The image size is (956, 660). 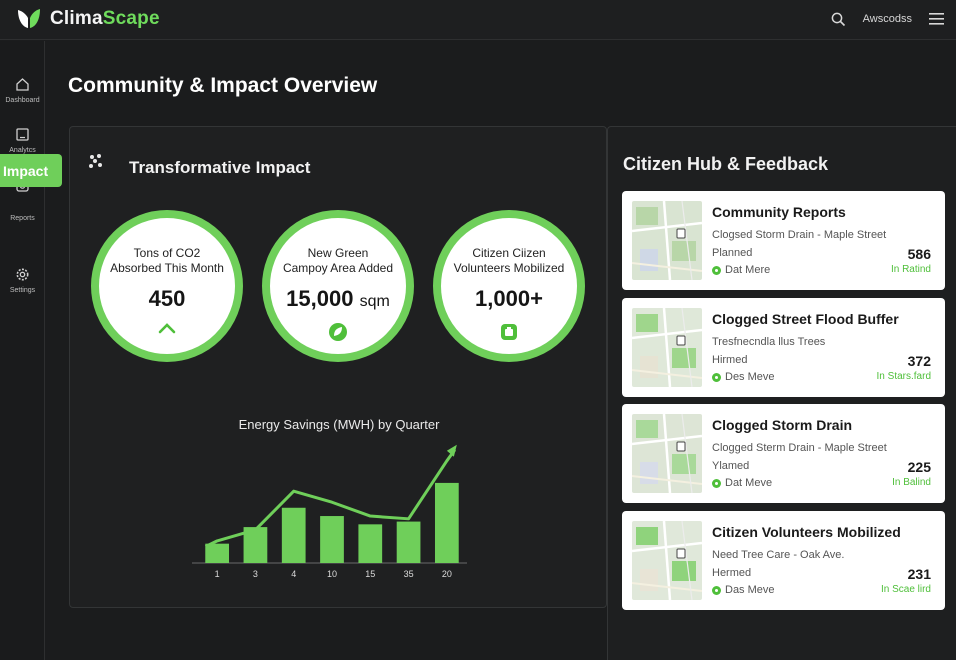 I want to click on energy-savings-chart: 1 3 4 10 15 35 20, so click(x=329, y=511).